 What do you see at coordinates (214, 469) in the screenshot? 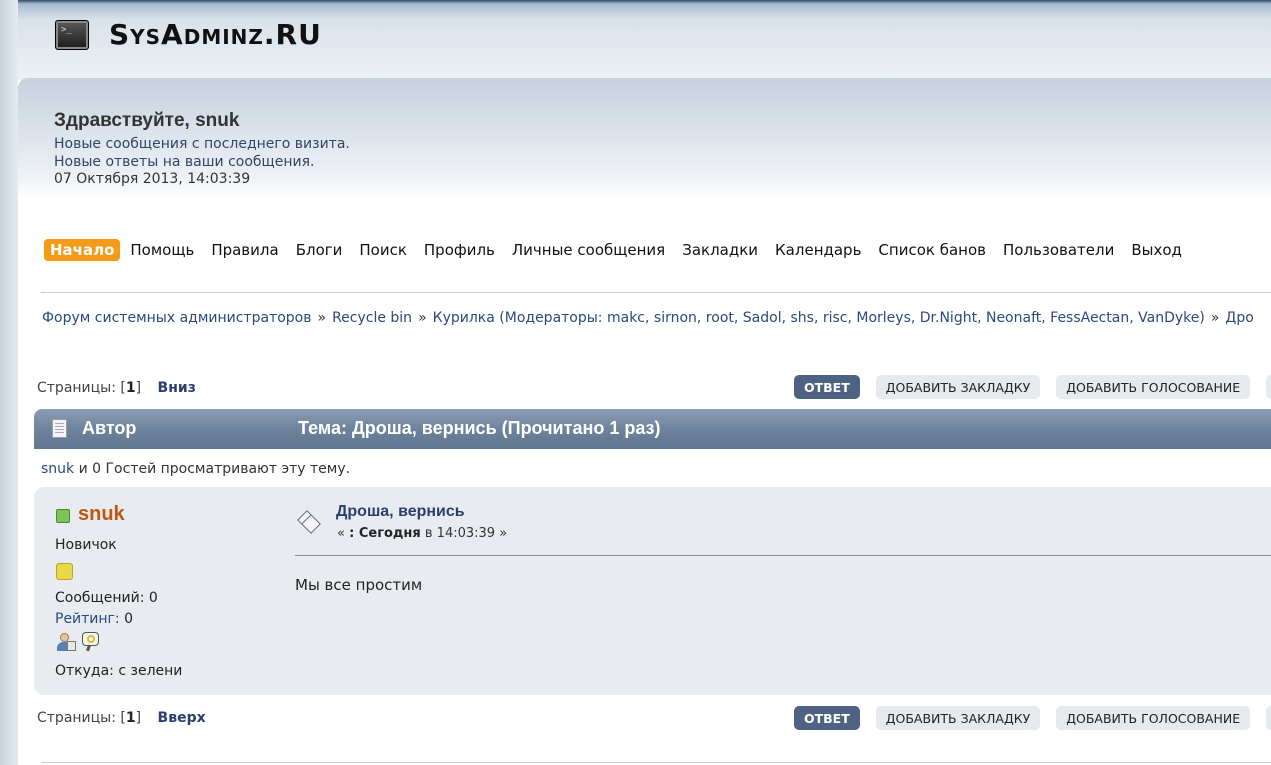
I see `viewers-rest: и 0 Гостей просматривают эту тему.` at bounding box center [214, 469].